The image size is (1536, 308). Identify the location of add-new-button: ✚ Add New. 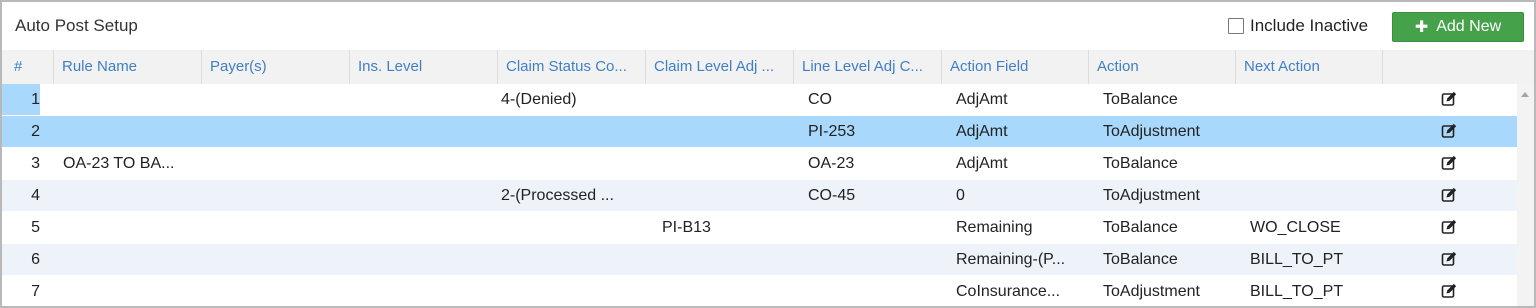
(1458, 27).